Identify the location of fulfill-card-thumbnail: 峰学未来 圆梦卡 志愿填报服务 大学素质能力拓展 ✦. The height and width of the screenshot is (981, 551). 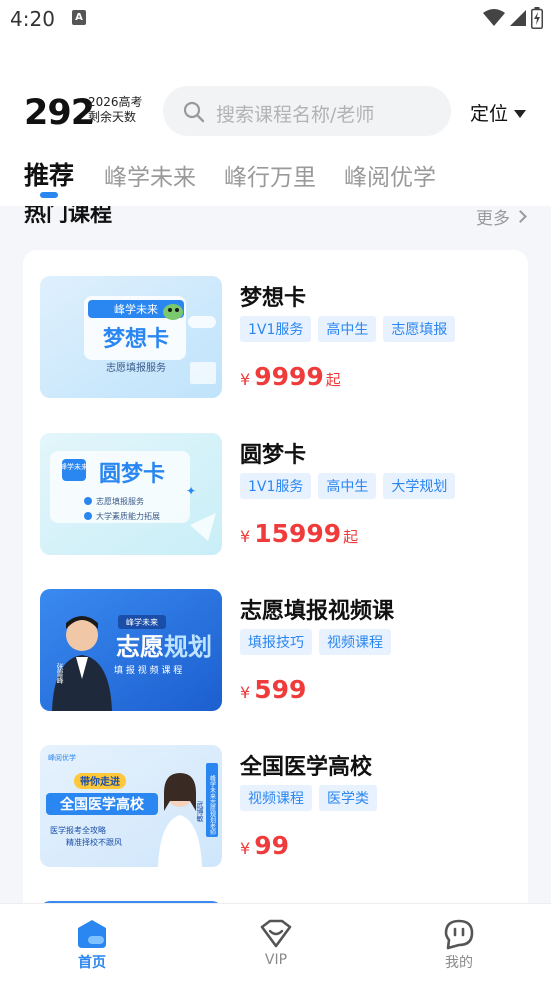
(131, 494).